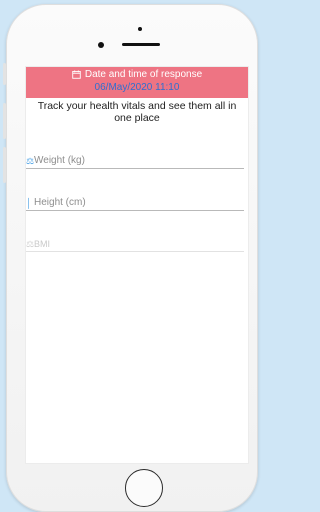 The image size is (320, 512). Describe the element at coordinates (30, 161) in the screenshot. I see `scale-icon: ⚖` at that location.